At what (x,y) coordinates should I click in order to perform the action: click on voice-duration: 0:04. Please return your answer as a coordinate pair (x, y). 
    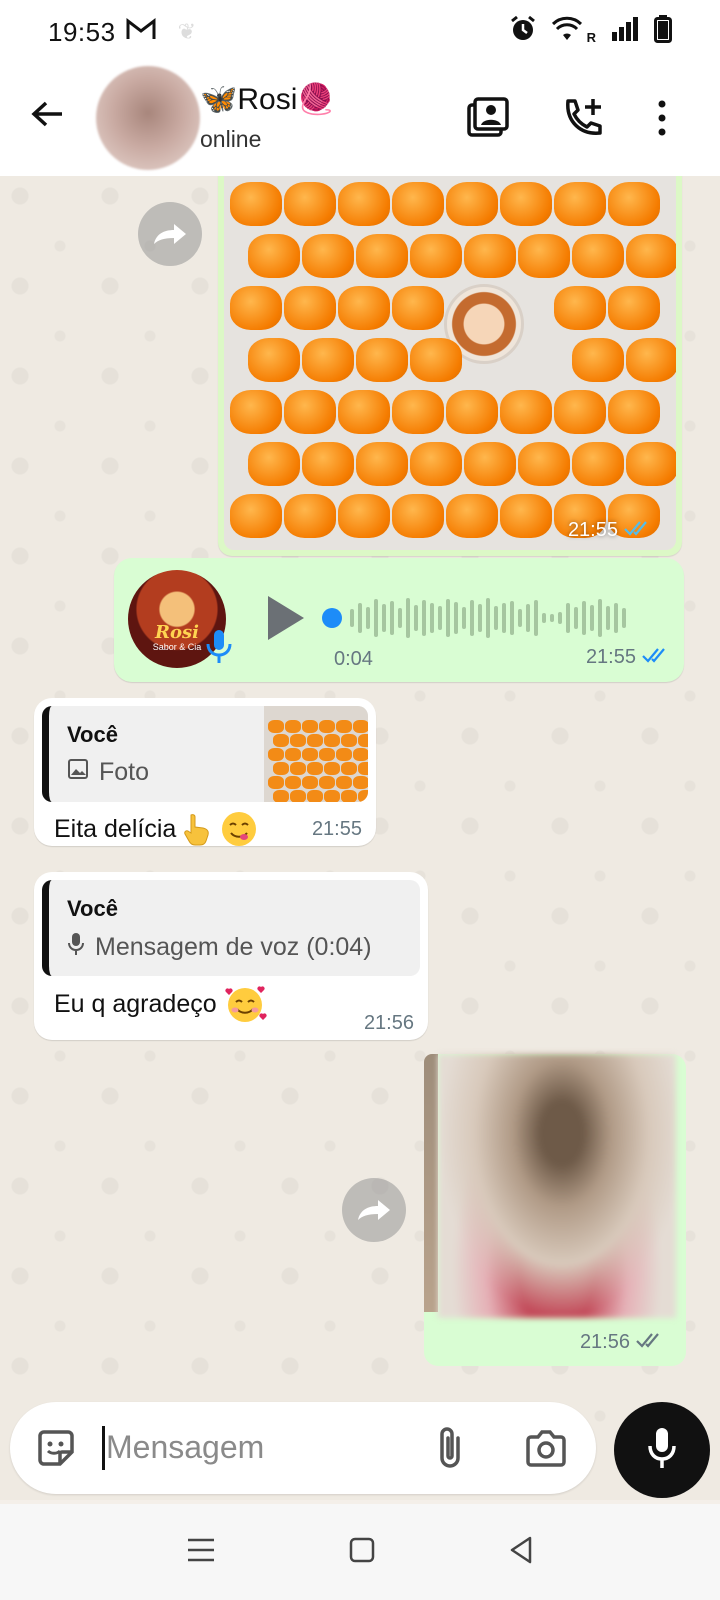
    Looking at the image, I should click on (353, 659).